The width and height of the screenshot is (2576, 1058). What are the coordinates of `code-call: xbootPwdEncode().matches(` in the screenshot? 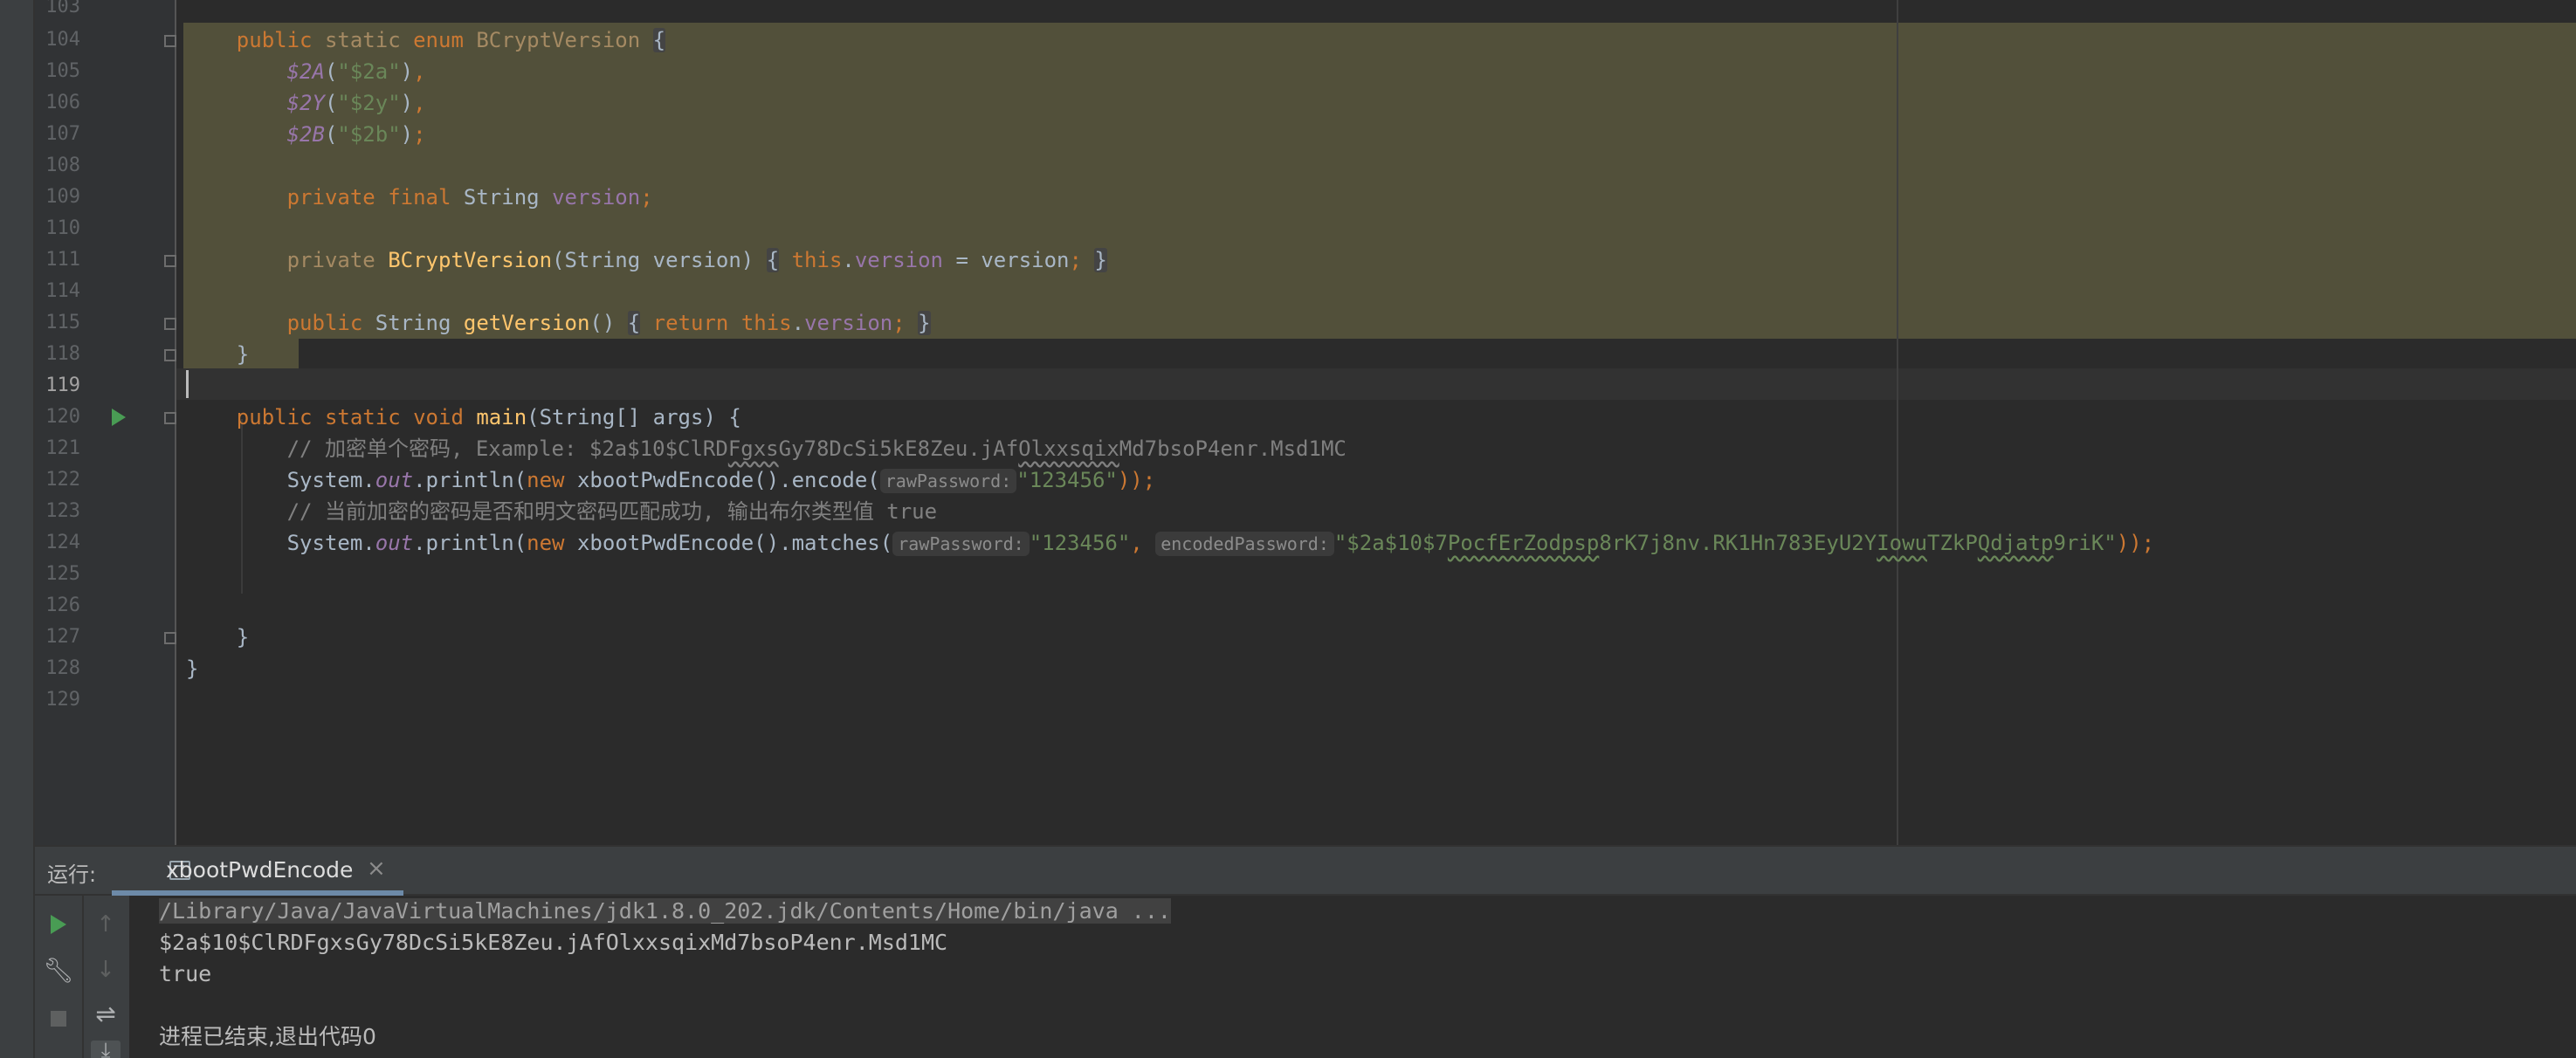 It's located at (728, 543).